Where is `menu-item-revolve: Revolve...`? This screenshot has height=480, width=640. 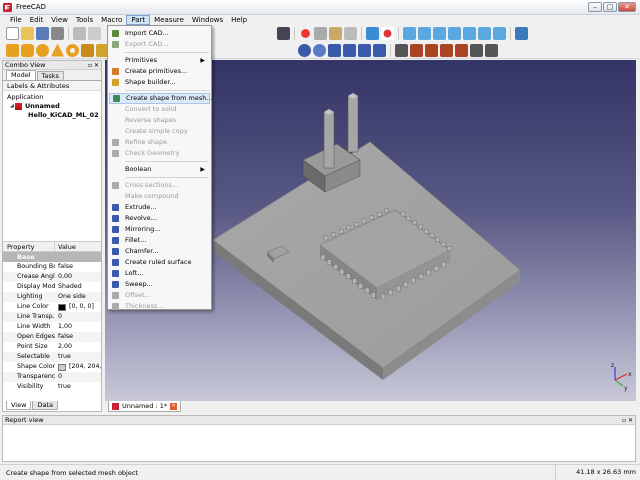 menu-item-revolve: Revolve... is located at coordinates (159, 218).